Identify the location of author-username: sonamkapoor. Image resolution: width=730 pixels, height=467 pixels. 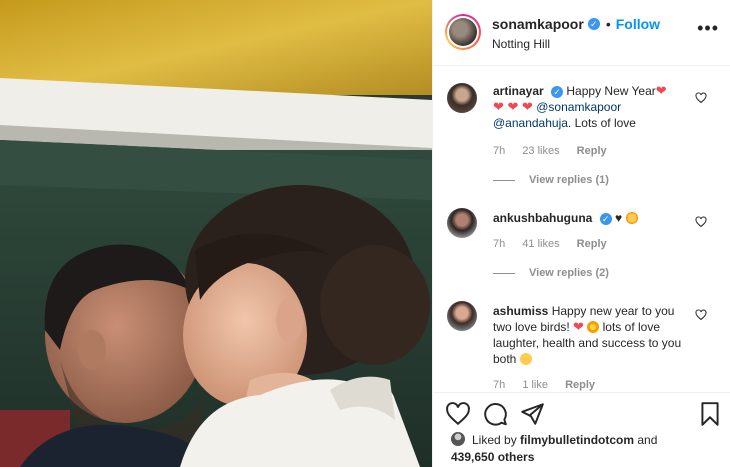
(538, 24).